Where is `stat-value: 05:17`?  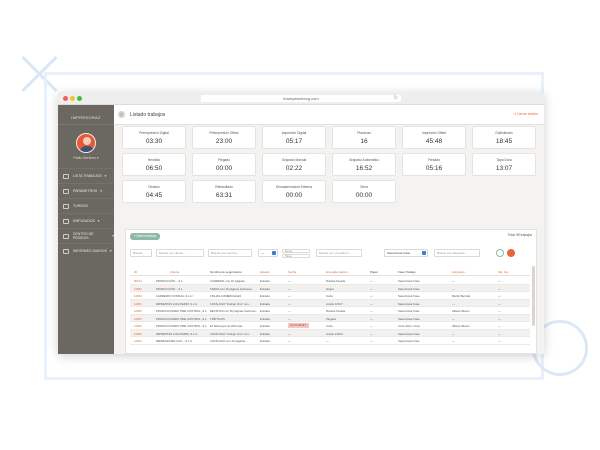 stat-value: 05:17 is located at coordinates (294, 141).